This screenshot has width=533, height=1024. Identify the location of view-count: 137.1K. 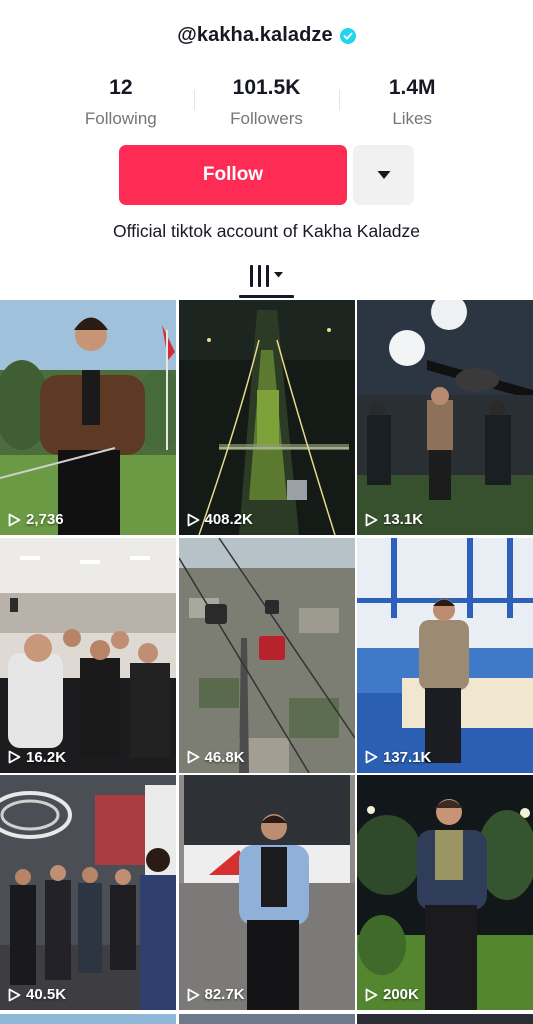
(398, 757).